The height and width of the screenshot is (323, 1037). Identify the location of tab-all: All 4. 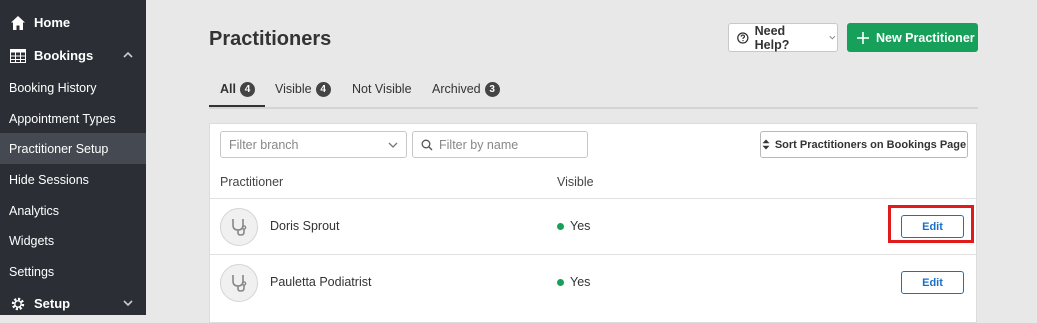
(237, 93).